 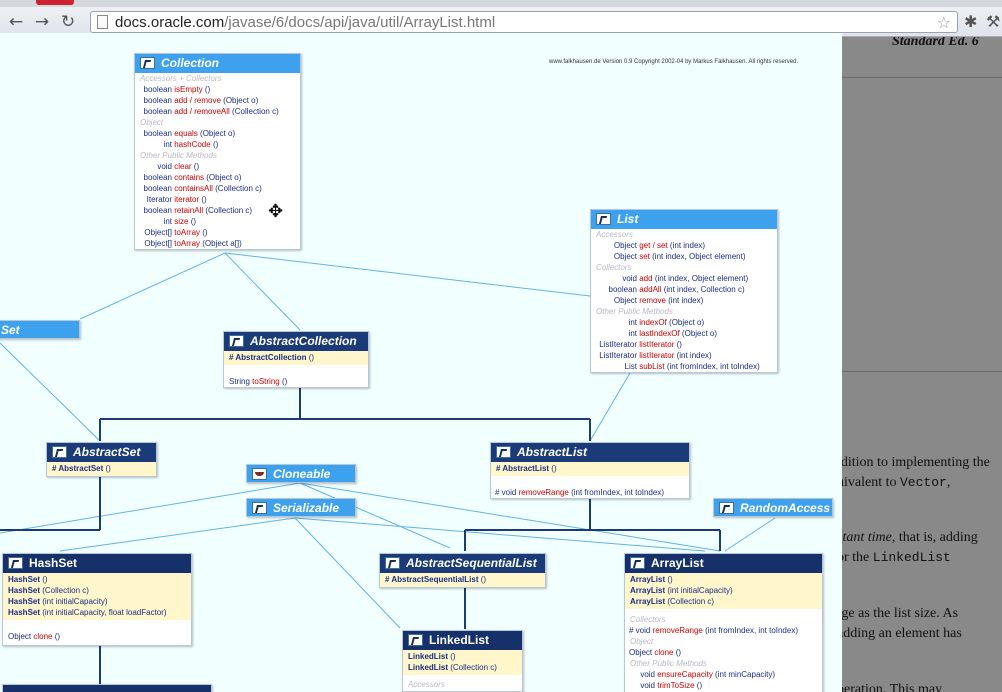 What do you see at coordinates (684, 322) in the screenshot?
I see `method-row: int indexOf (Object o)` at bounding box center [684, 322].